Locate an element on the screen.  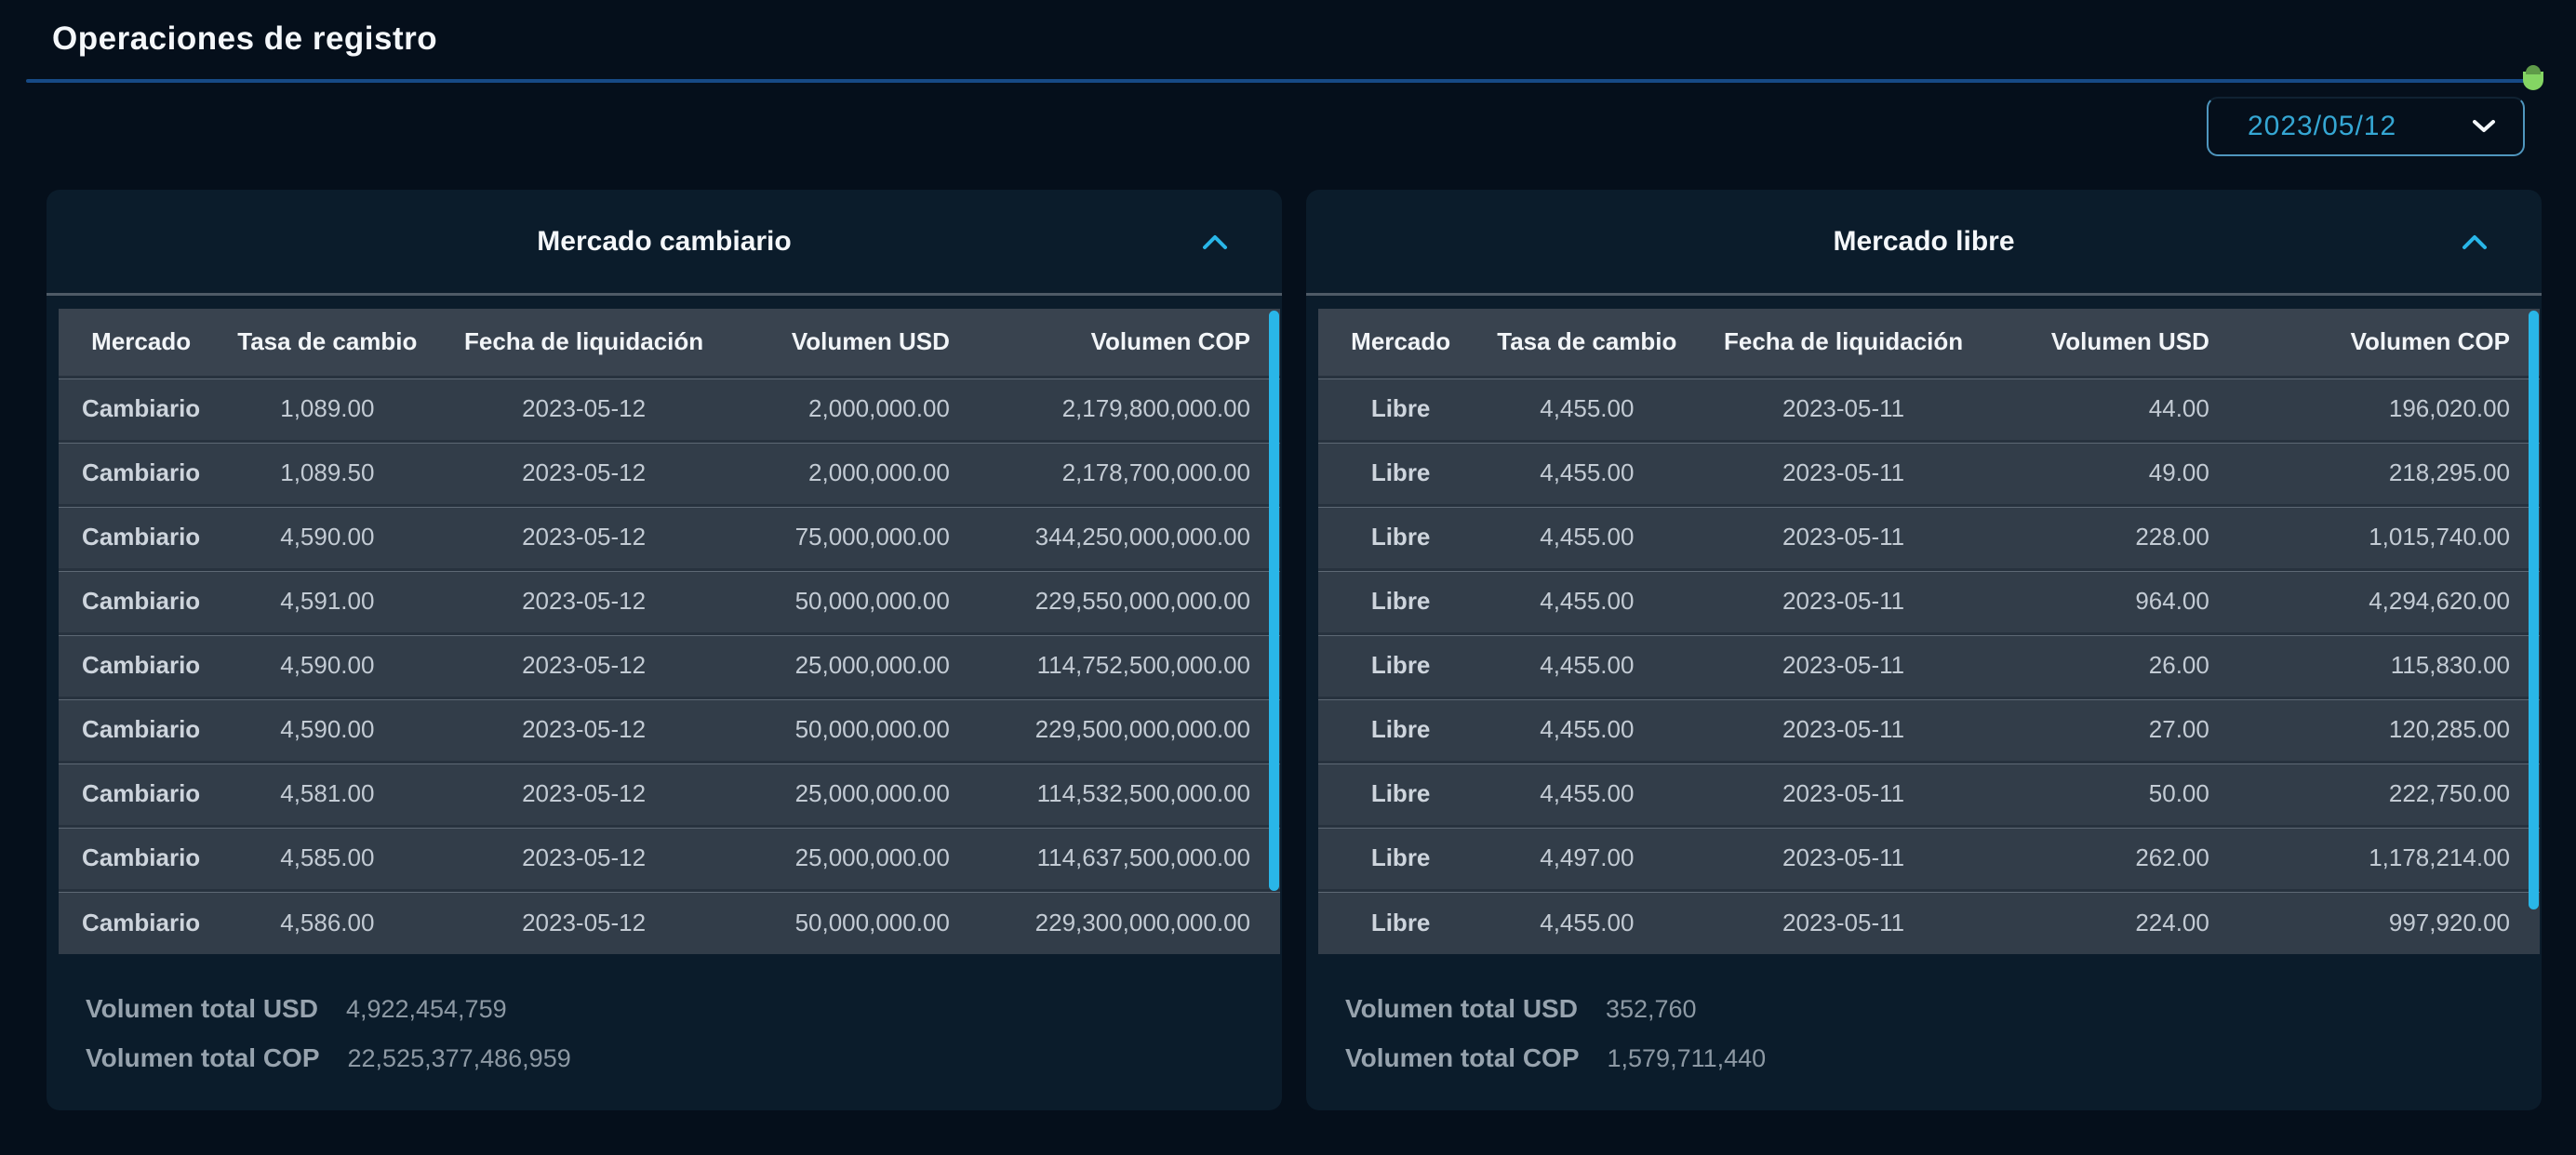
panel-header: Mercado libre is located at coordinates (1924, 243).